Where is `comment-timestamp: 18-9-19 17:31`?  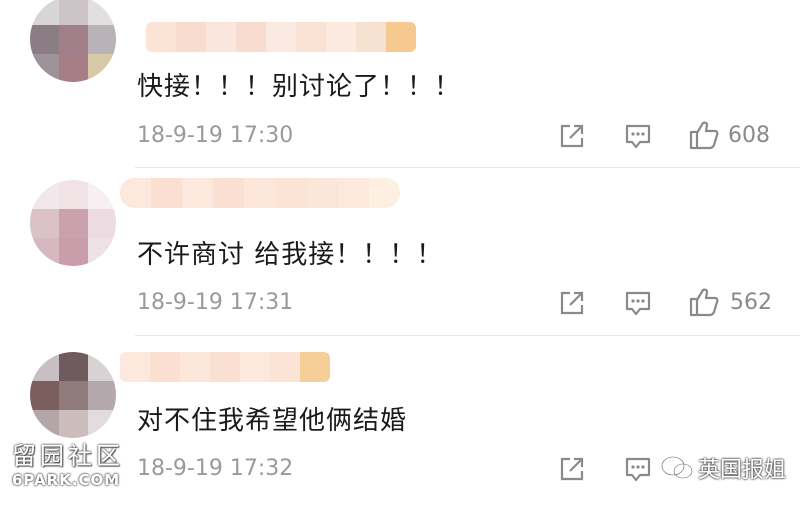 comment-timestamp: 18-9-19 17:31 is located at coordinates (215, 302).